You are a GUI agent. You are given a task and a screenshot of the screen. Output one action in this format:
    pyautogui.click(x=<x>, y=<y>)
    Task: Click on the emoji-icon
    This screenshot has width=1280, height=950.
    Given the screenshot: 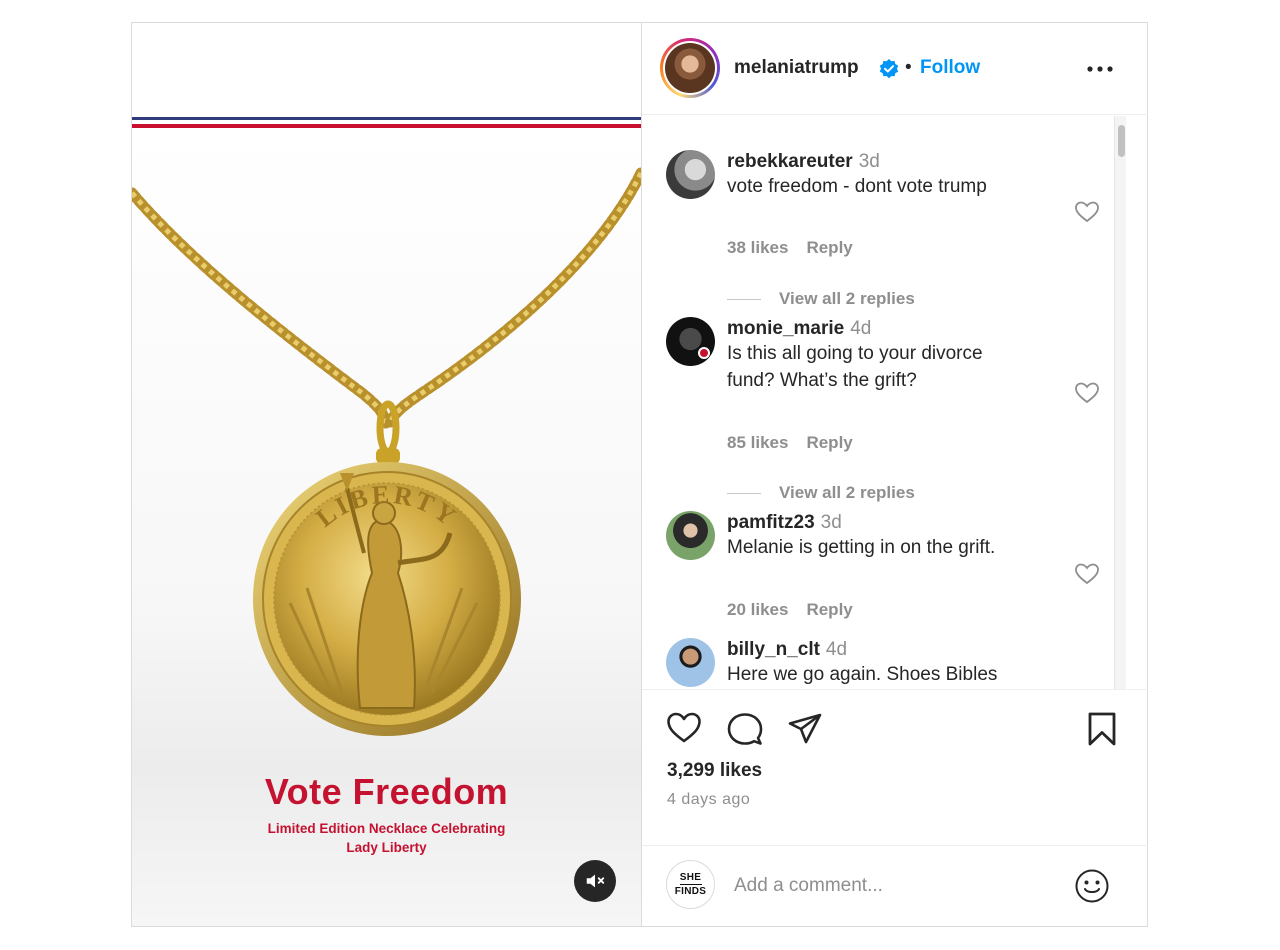 What is the action you would take?
    pyautogui.click(x=1092, y=886)
    